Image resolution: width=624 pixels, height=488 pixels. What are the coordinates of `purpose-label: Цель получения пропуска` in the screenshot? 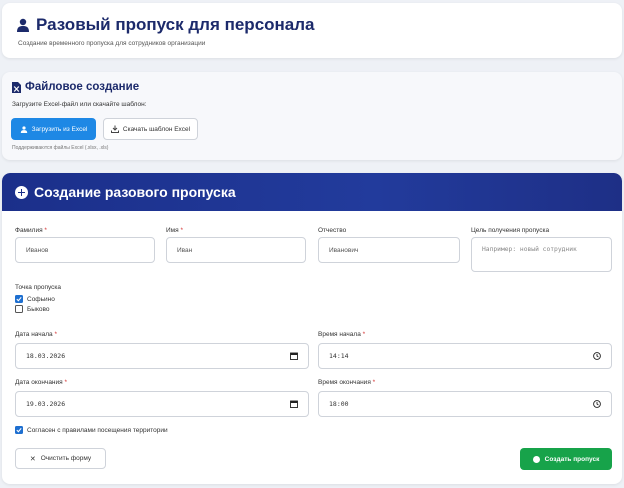 It's located at (510, 230).